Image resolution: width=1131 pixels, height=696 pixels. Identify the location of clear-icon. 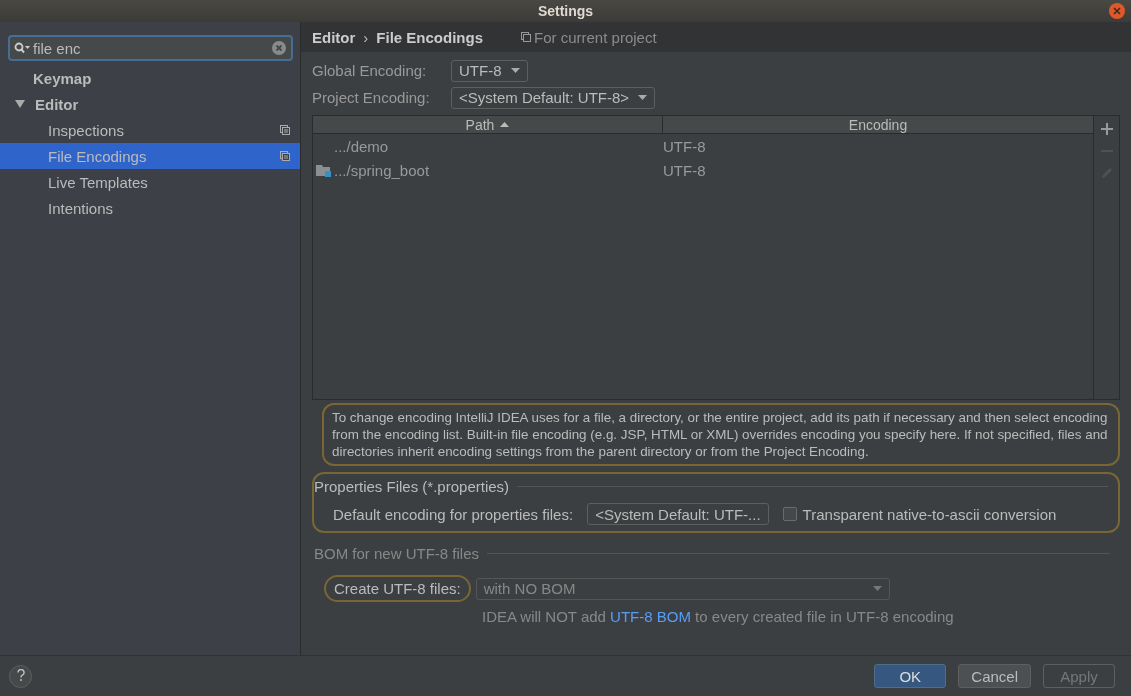
(279, 48).